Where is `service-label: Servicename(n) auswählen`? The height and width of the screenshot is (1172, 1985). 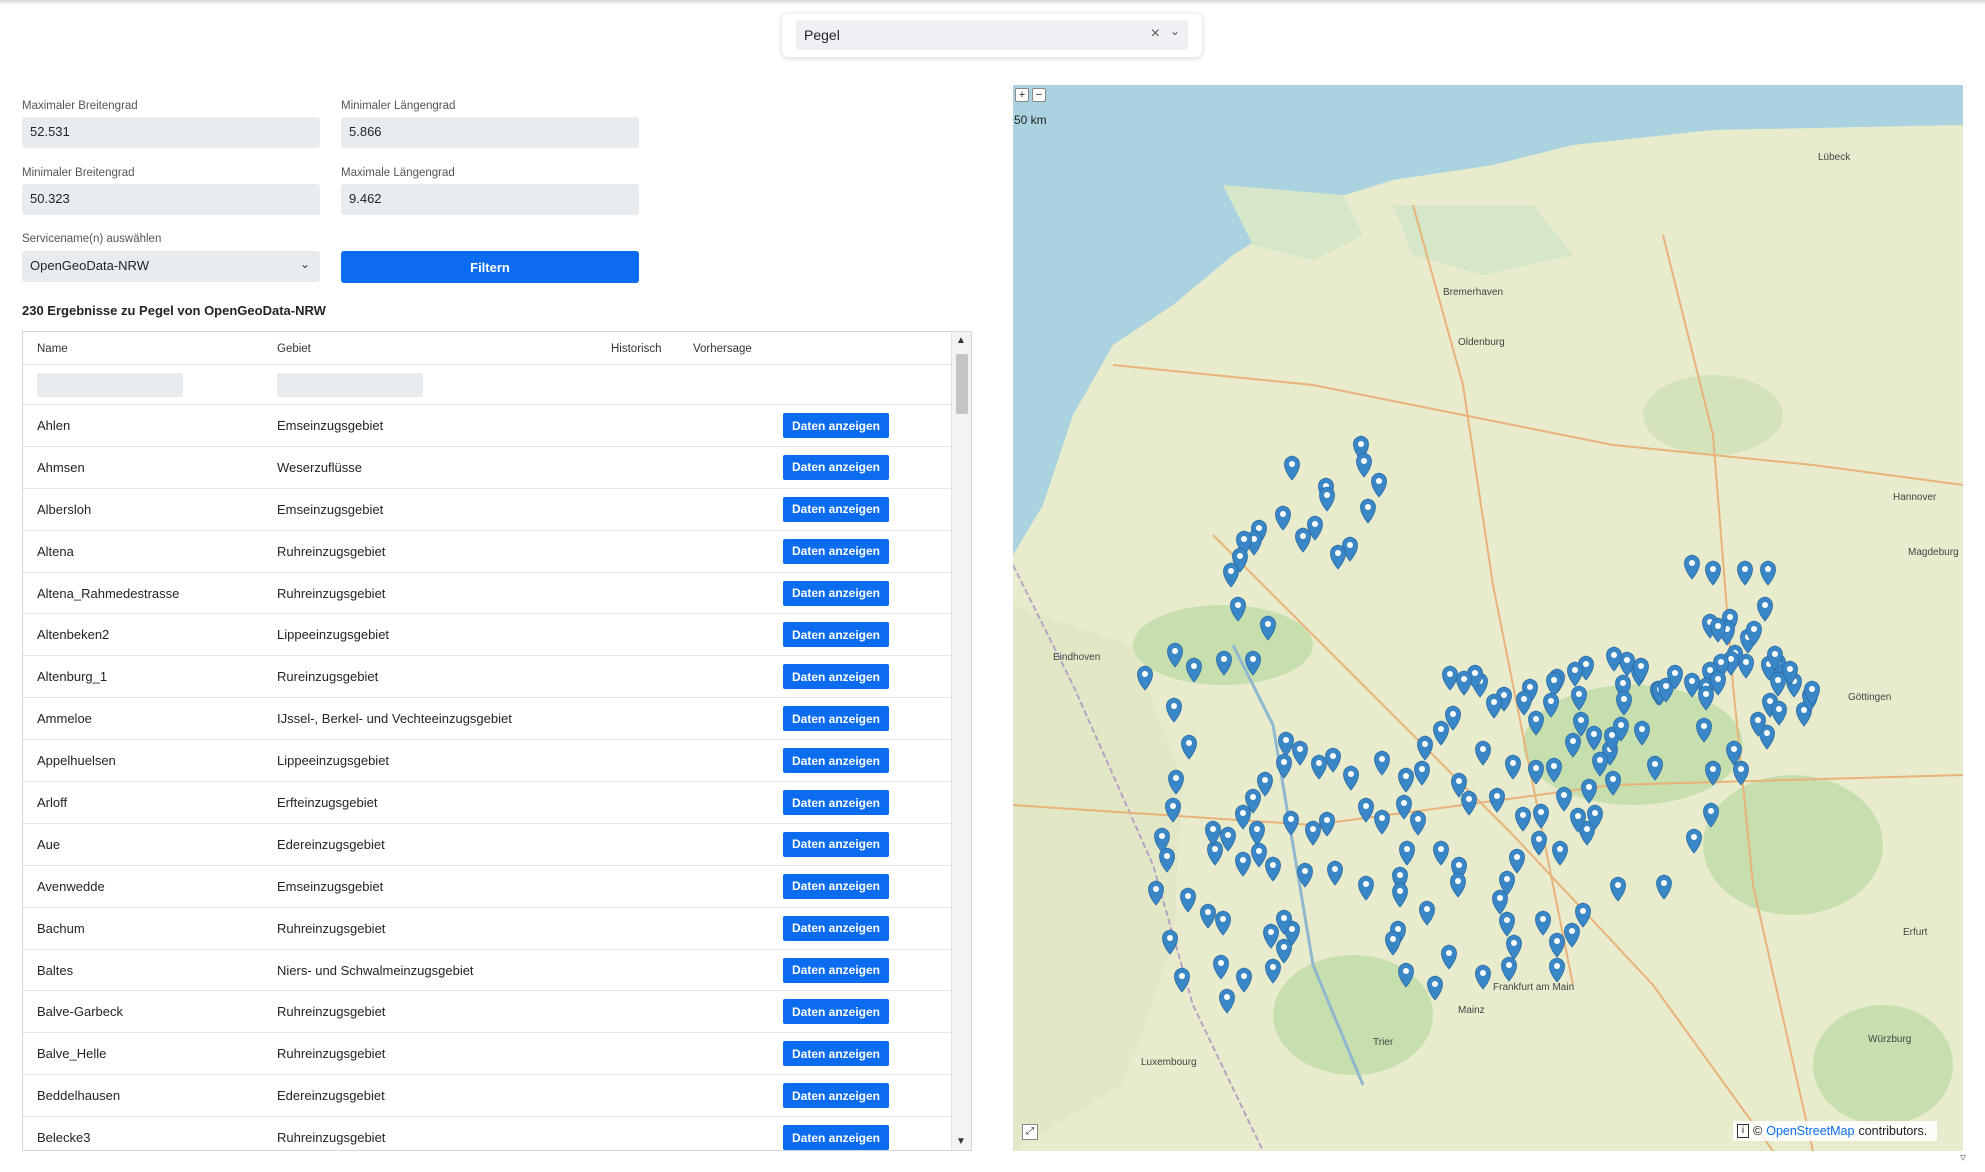 service-label: Servicename(n) auswählen is located at coordinates (92, 239).